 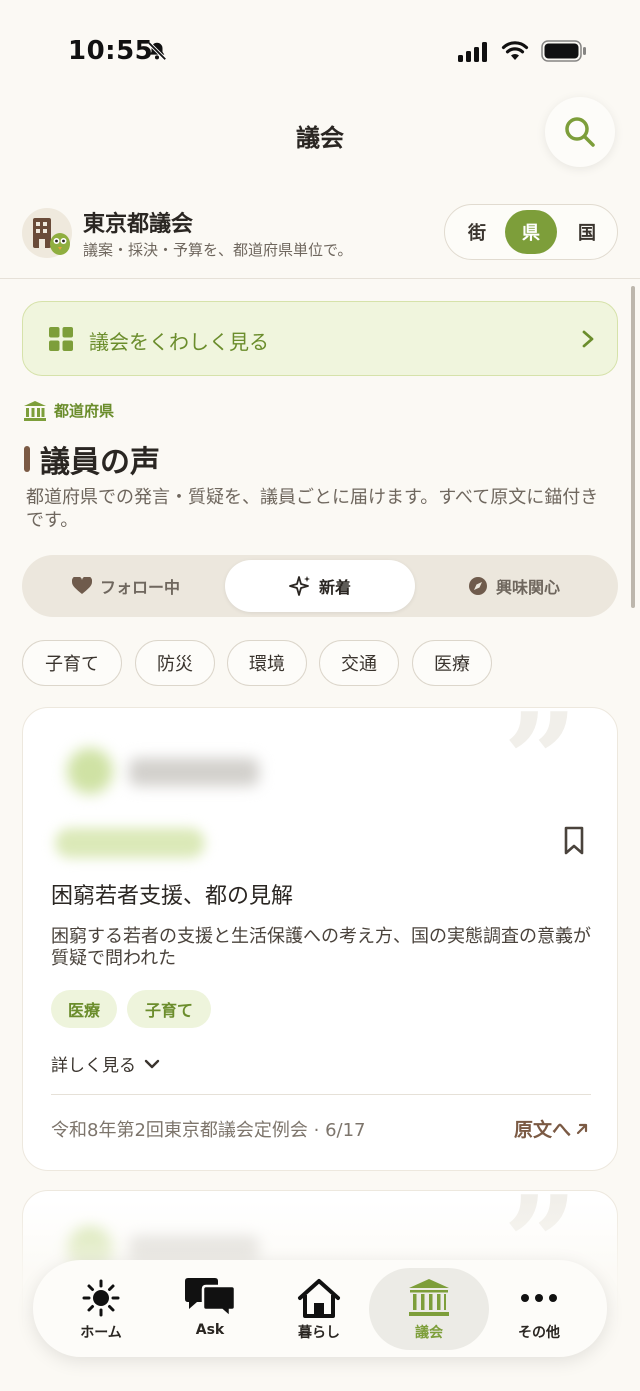 What do you see at coordinates (208, 1130) in the screenshot?
I see `card-source: 令和8年第2回東京都議会定例会 · 6/17` at bounding box center [208, 1130].